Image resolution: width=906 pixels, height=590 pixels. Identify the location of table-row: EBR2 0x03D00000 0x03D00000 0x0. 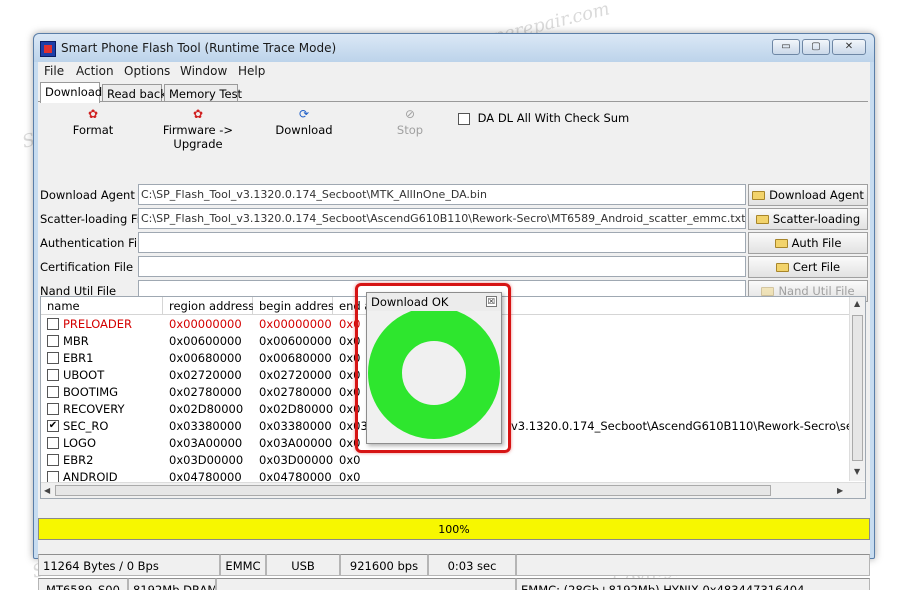
(446, 460).